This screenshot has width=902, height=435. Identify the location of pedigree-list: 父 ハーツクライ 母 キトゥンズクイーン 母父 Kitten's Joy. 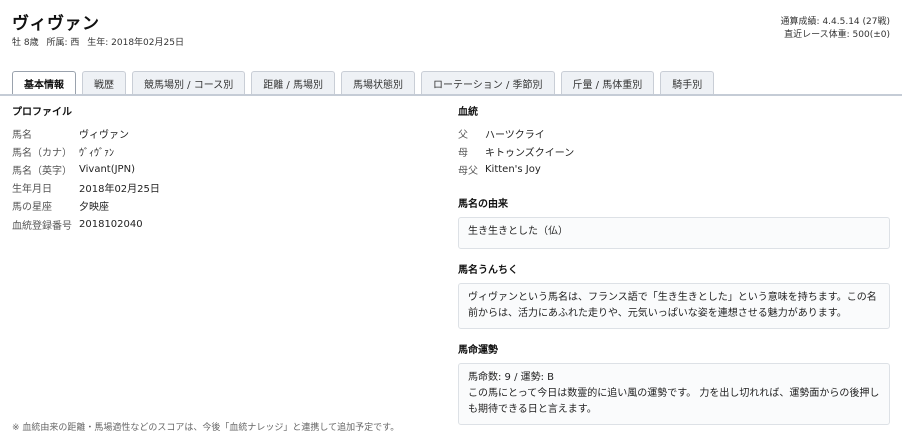
(674, 151).